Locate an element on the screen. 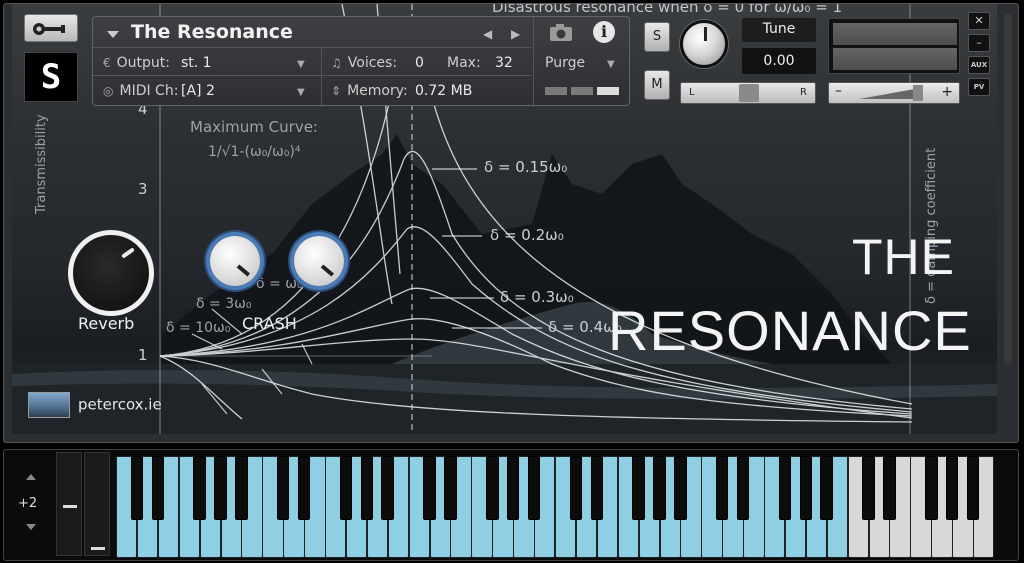 This screenshot has width=1024, height=563. mute-button: M is located at coordinates (657, 85).